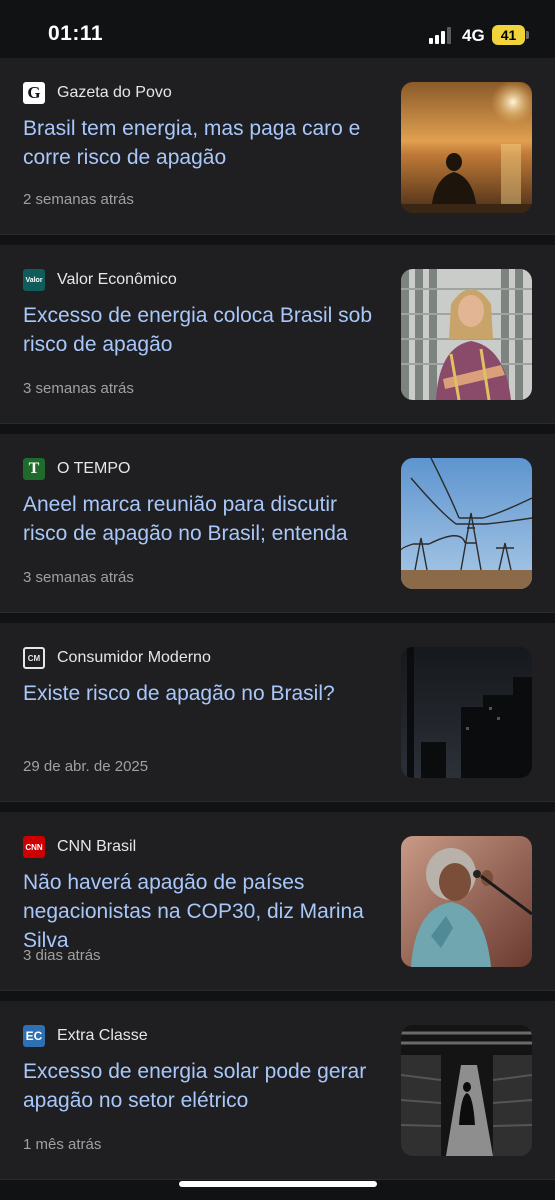 The height and width of the screenshot is (1200, 555). I want to click on source-row: CNN CNN Brasil, so click(79, 847).